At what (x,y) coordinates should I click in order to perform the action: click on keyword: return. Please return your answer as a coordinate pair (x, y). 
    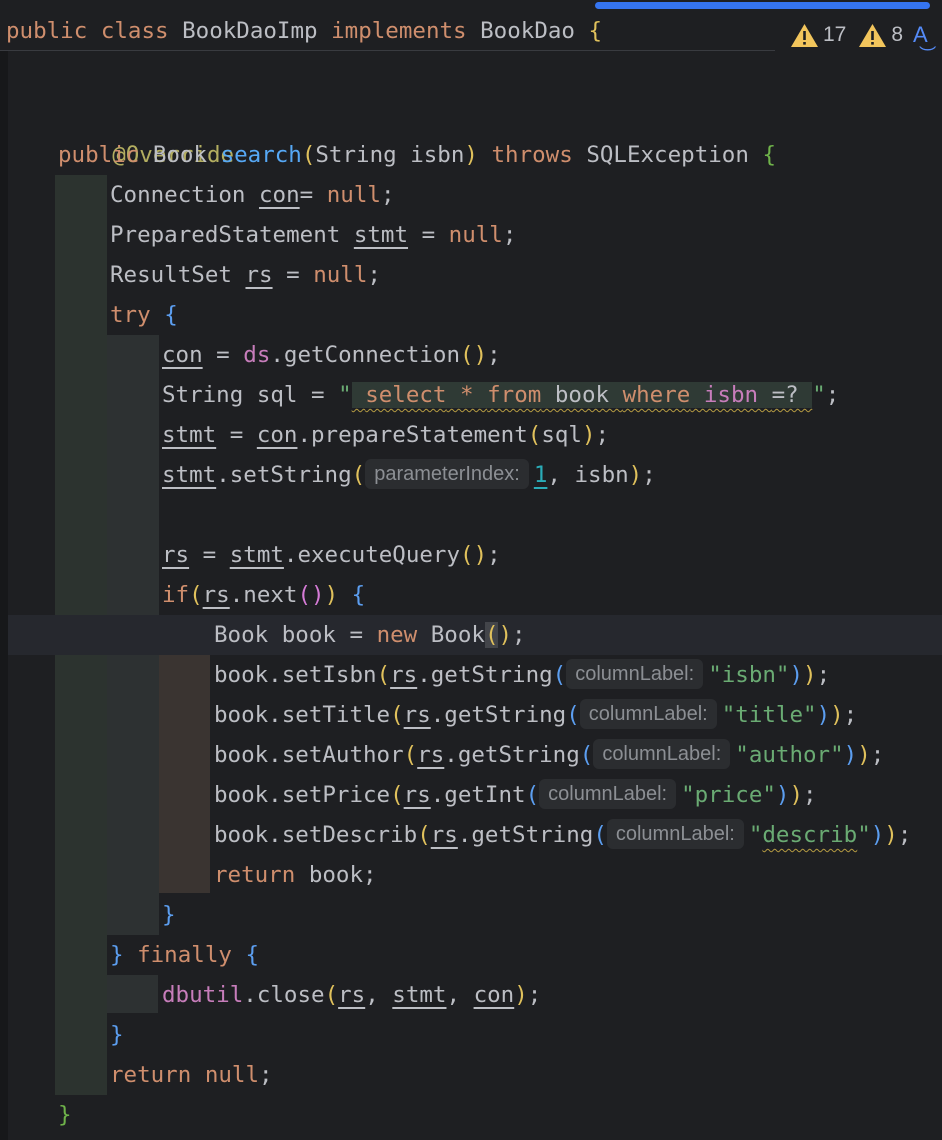
    Looking at the image, I should click on (255, 875).